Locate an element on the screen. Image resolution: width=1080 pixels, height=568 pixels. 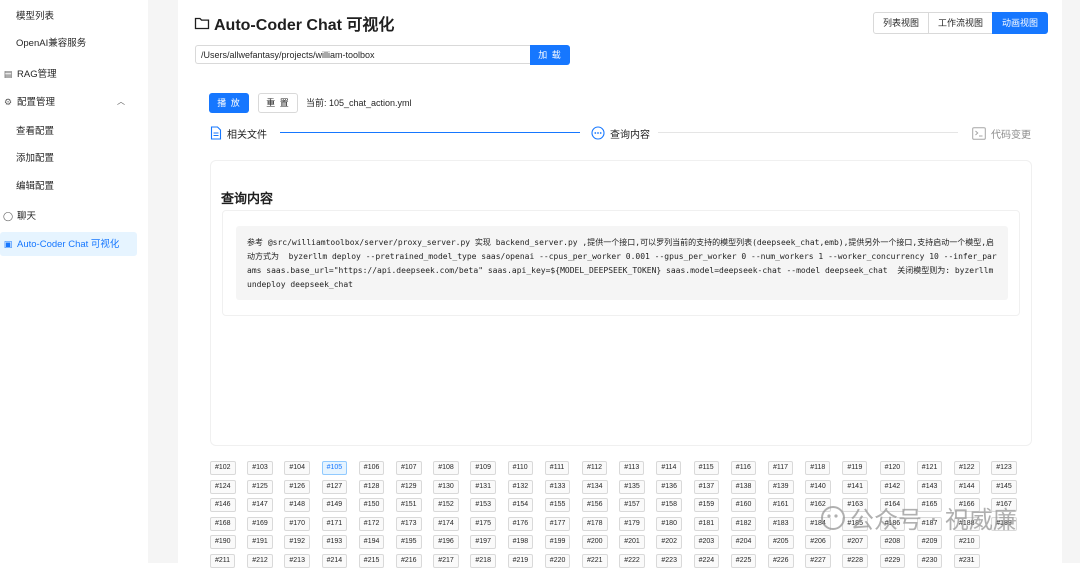
step-tag: #109 is located at coordinates (483, 468).